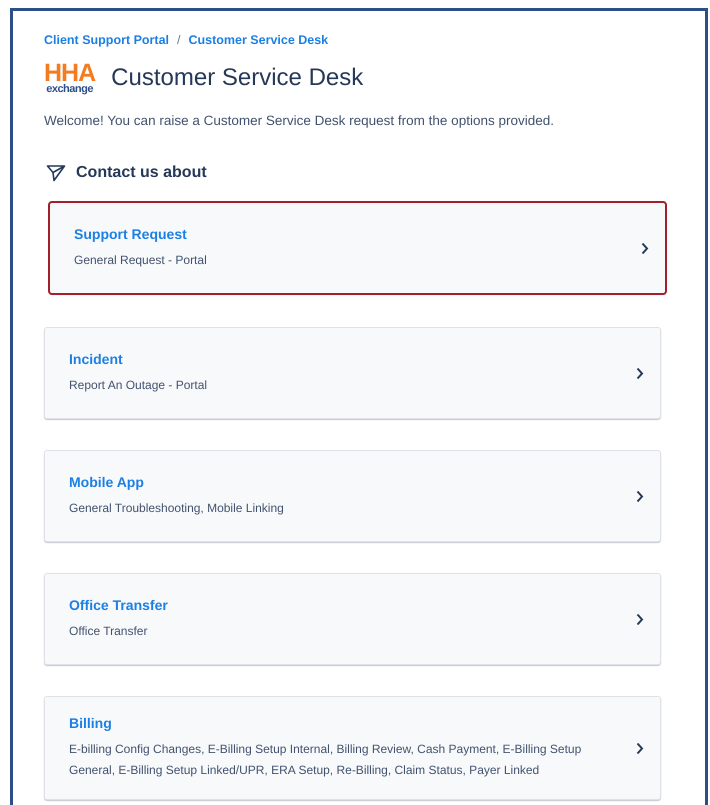  What do you see at coordinates (140, 260) in the screenshot?
I see `request-type-description: General Request - Portal` at bounding box center [140, 260].